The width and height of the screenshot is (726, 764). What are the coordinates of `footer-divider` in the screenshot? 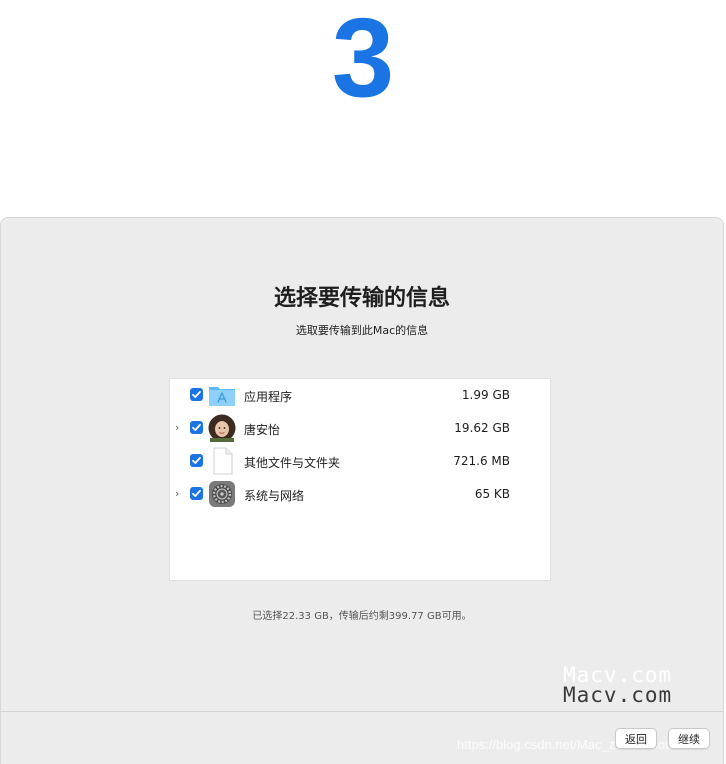 It's located at (362, 711).